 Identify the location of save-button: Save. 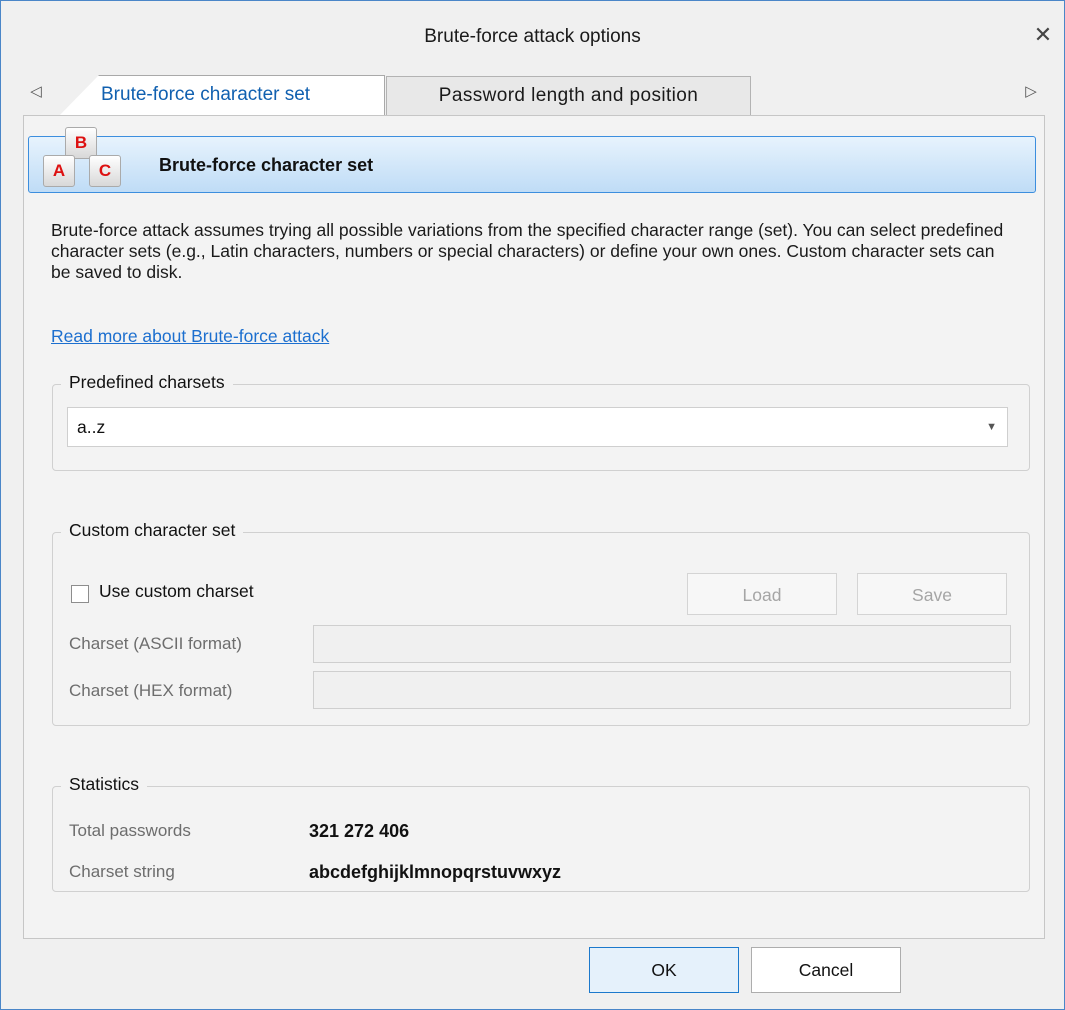
(932, 594).